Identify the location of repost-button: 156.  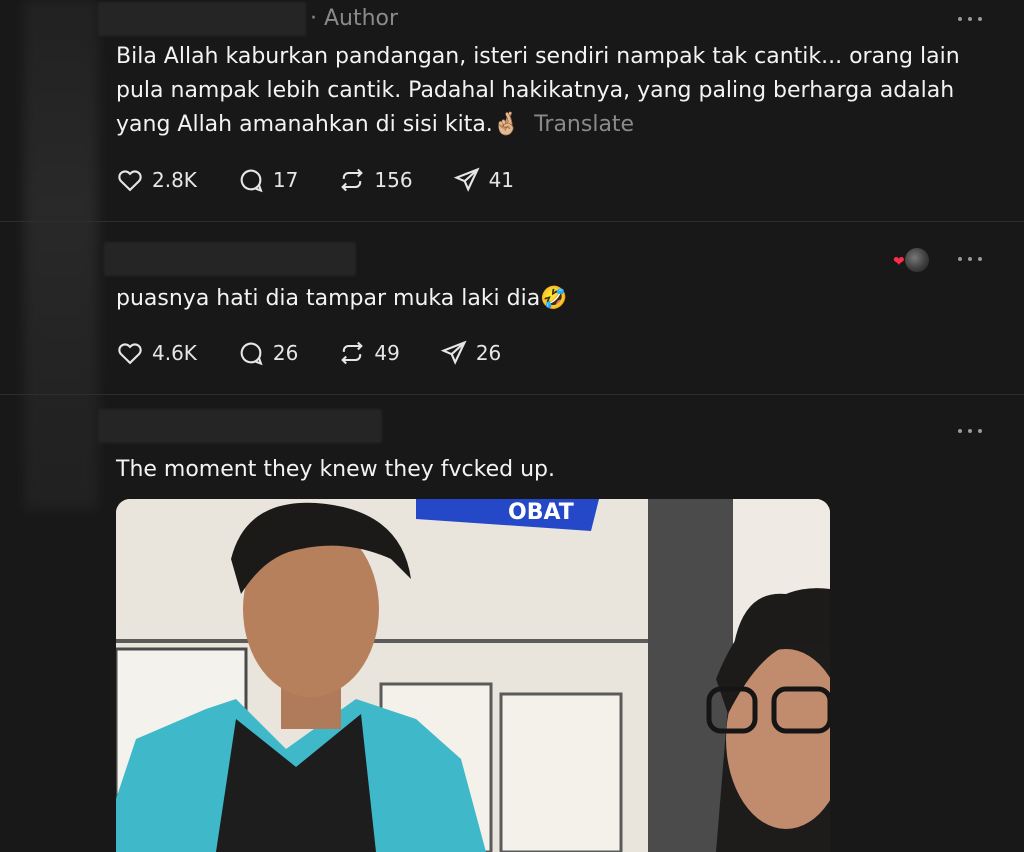
(375, 180).